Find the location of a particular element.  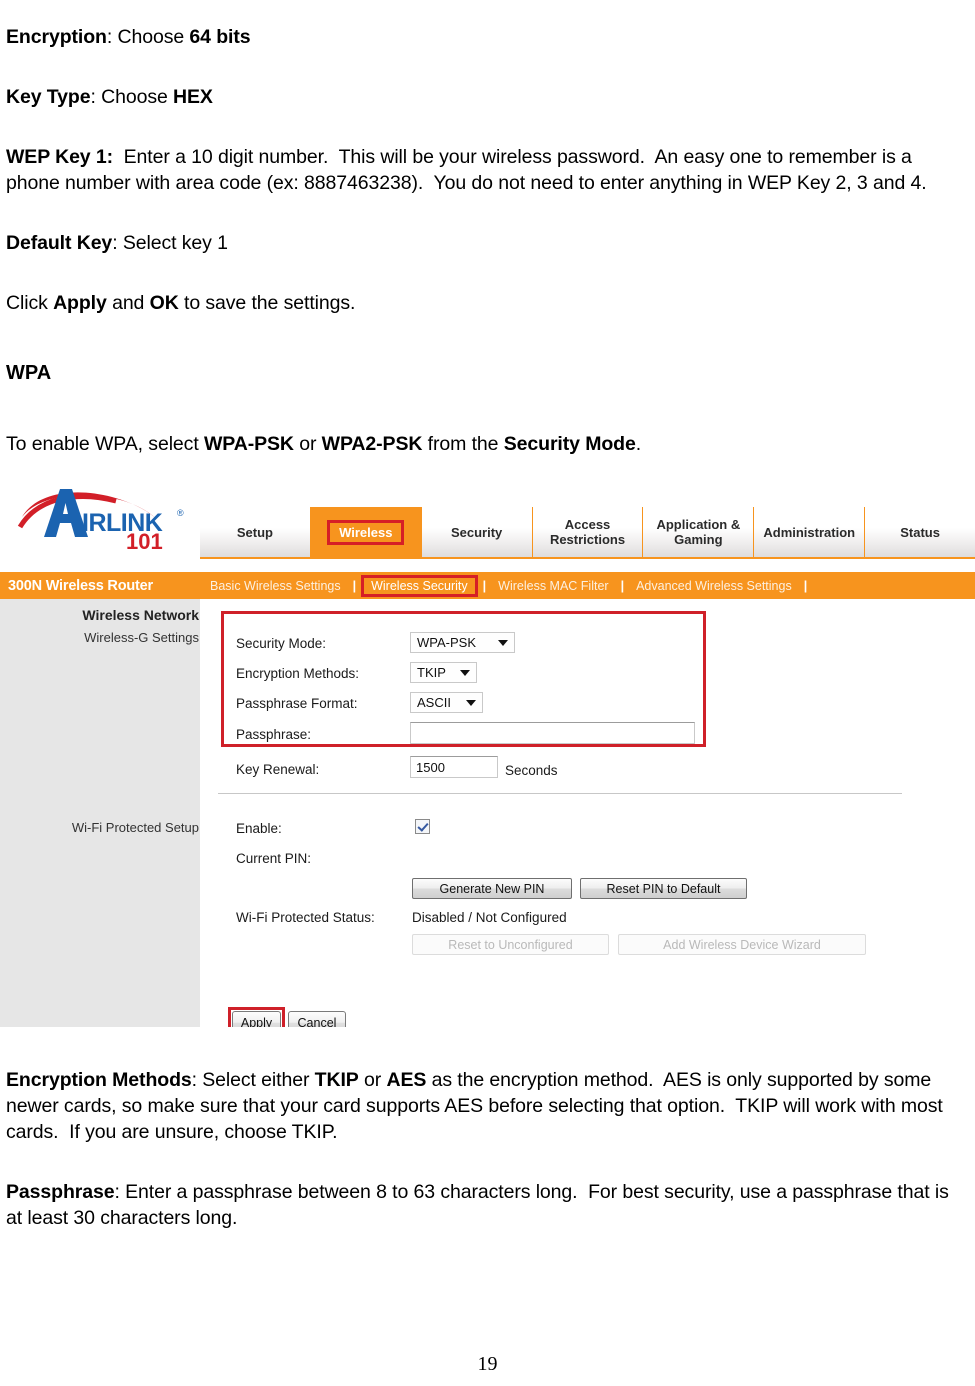

select-passphrase-format: ASCII is located at coordinates (446, 702).